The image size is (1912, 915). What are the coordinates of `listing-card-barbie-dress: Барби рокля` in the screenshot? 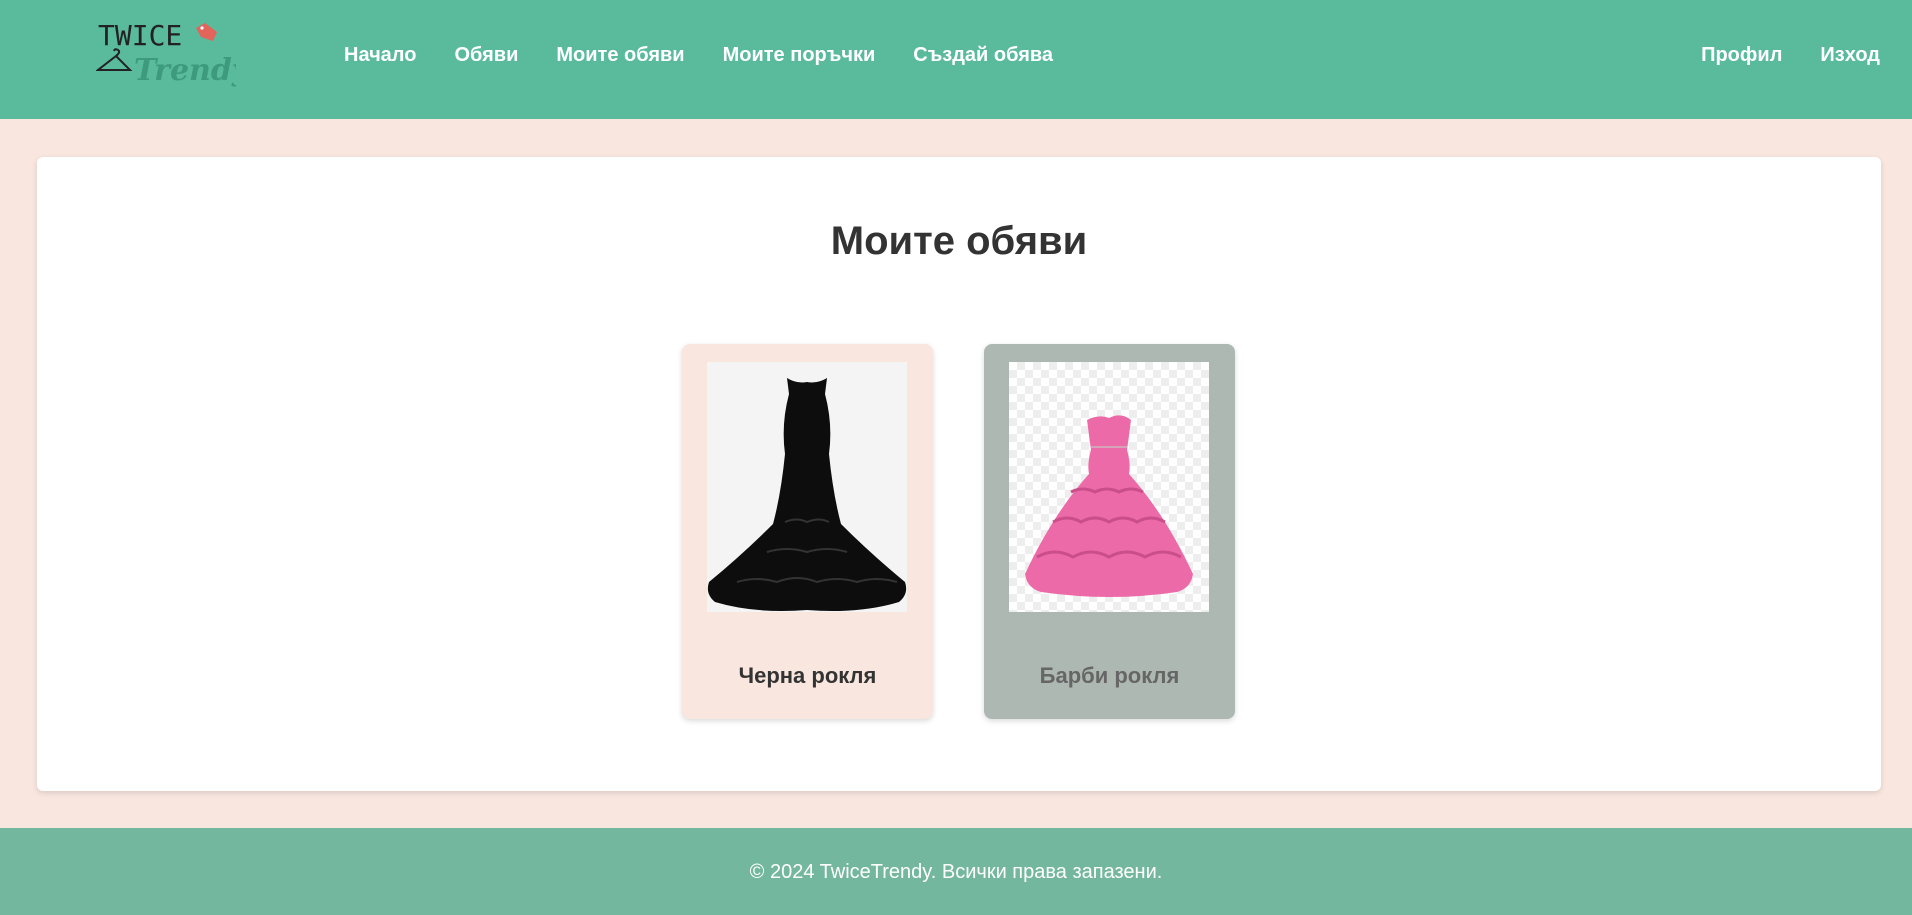 It's located at (1109, 531).